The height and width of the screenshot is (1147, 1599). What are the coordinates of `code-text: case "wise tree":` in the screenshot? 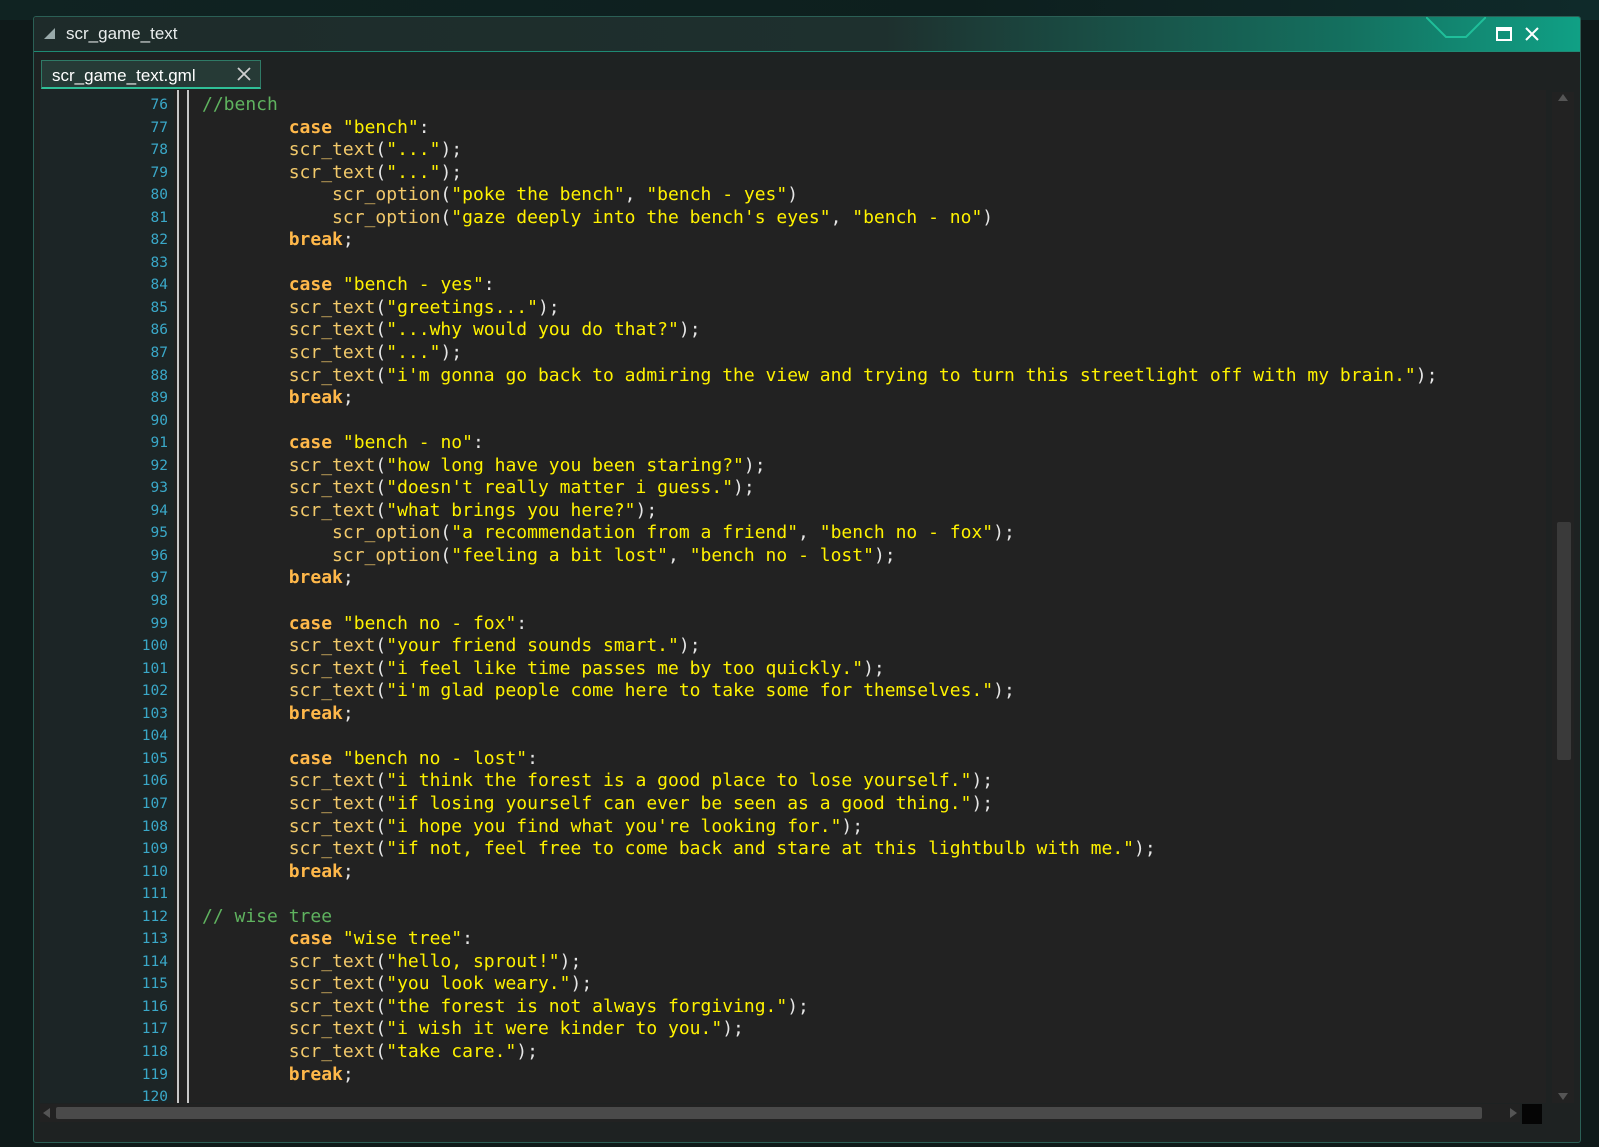 It's located at (337, 939).